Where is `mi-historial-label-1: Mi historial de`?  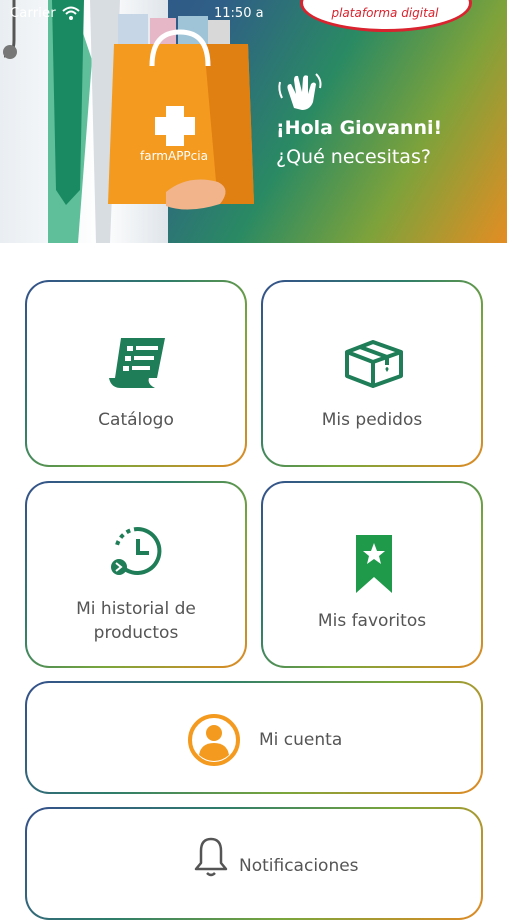
mi-historial-label-1: Mi historial de is located at coordinates (136, 609).